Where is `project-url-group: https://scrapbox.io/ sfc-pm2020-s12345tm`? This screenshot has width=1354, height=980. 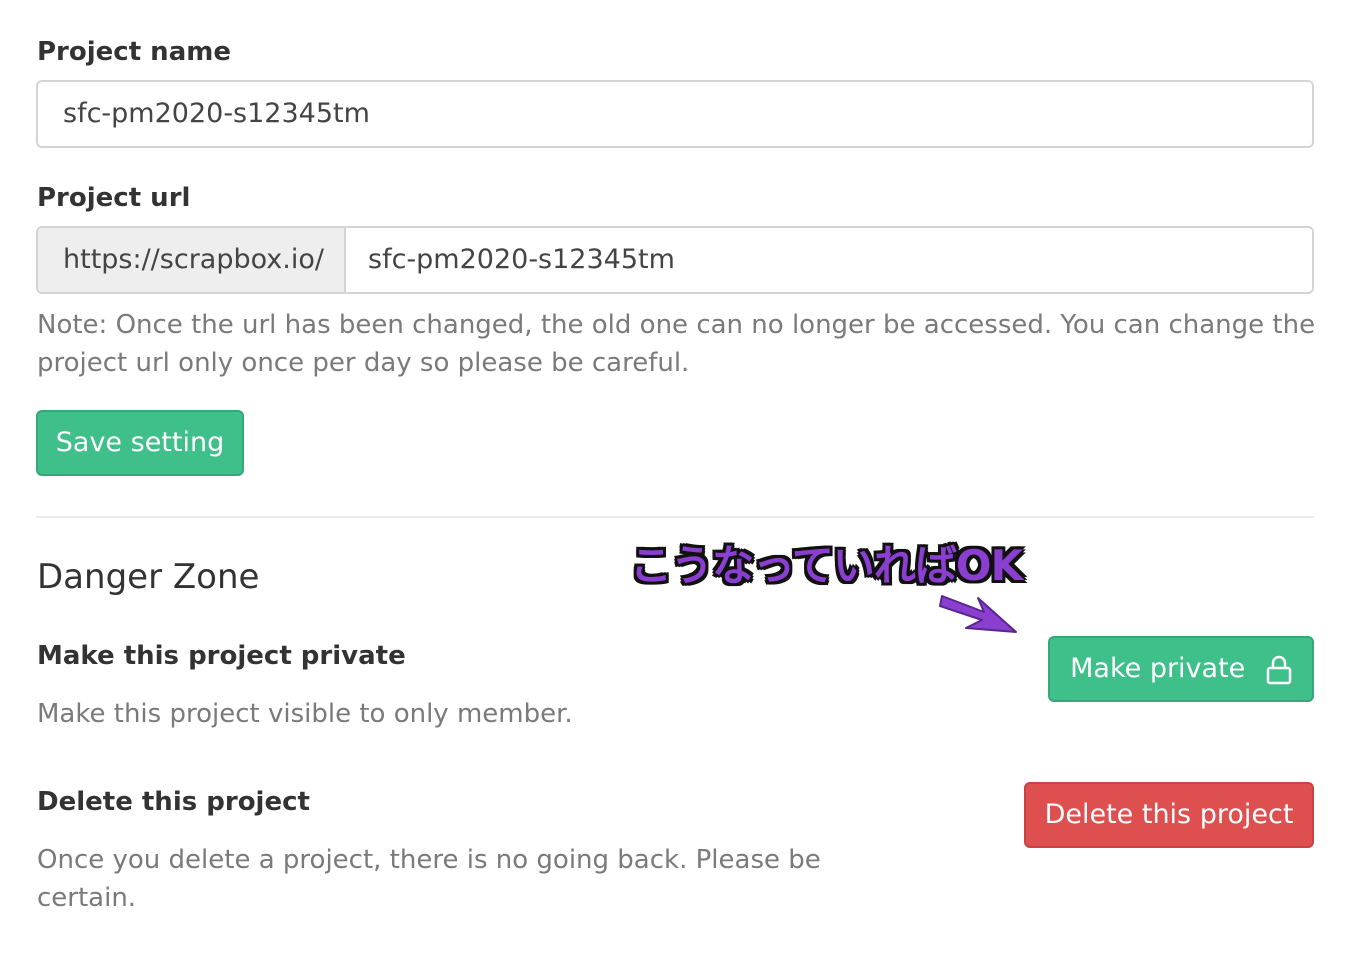
project-url-group: https://scrapbox.io/ sfc-pm2020-s12345tm is located at coordinates (675, 260).